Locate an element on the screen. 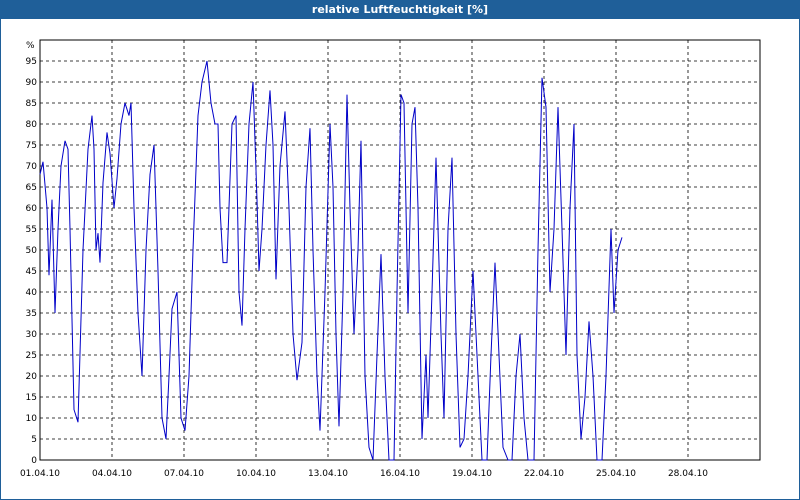  y-tick-label: 45 is located at coordinates (31, 272).